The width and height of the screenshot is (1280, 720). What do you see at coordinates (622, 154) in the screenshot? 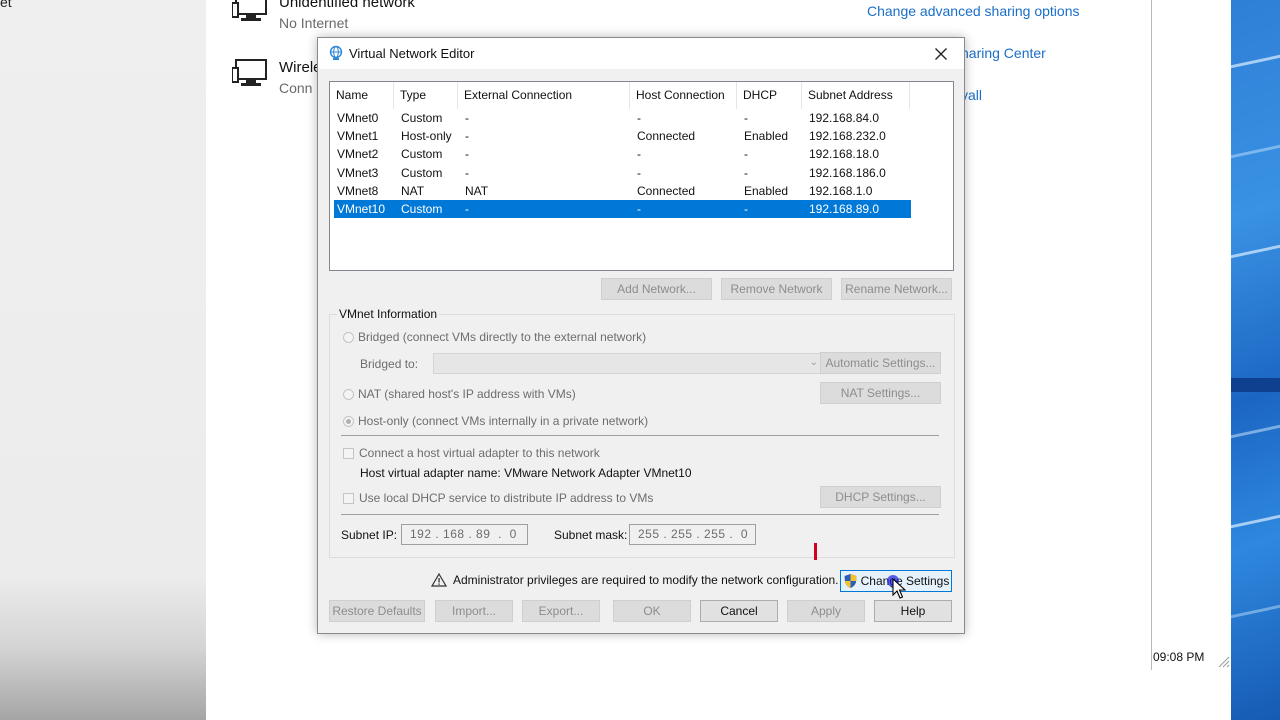
I see `table-row: VMnet2 Custom - - - 192.168.18.0` at bounding box center [622, 154].